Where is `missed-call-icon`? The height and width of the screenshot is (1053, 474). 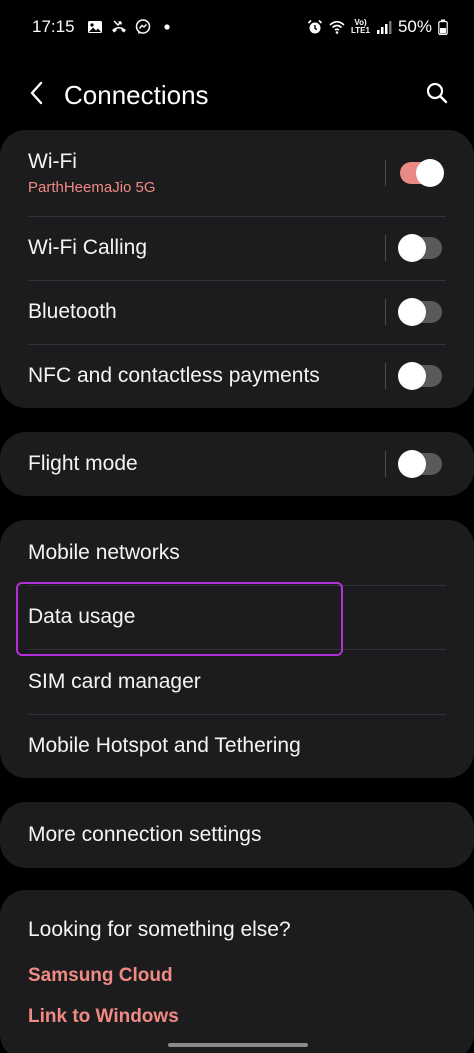 missed-call-icon is located at coordinates (119, 27).